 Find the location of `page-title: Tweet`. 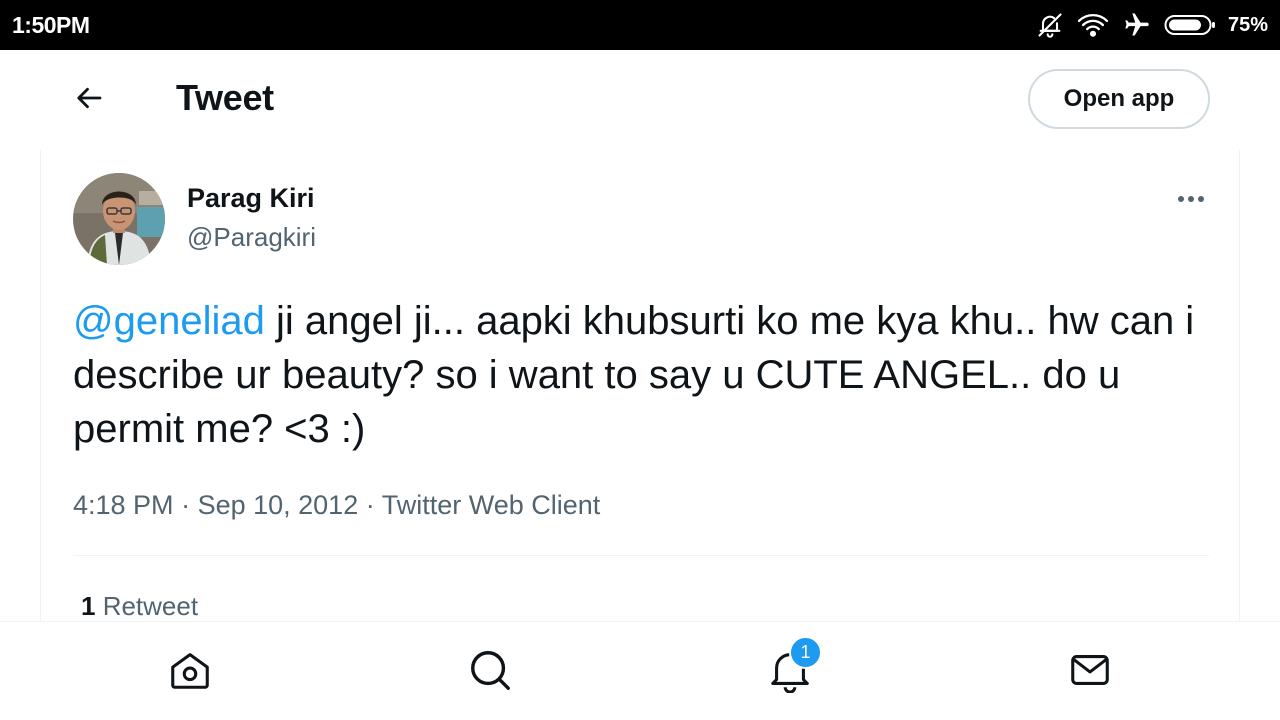

page-title: Tweet is located at coordinates (225, 97).